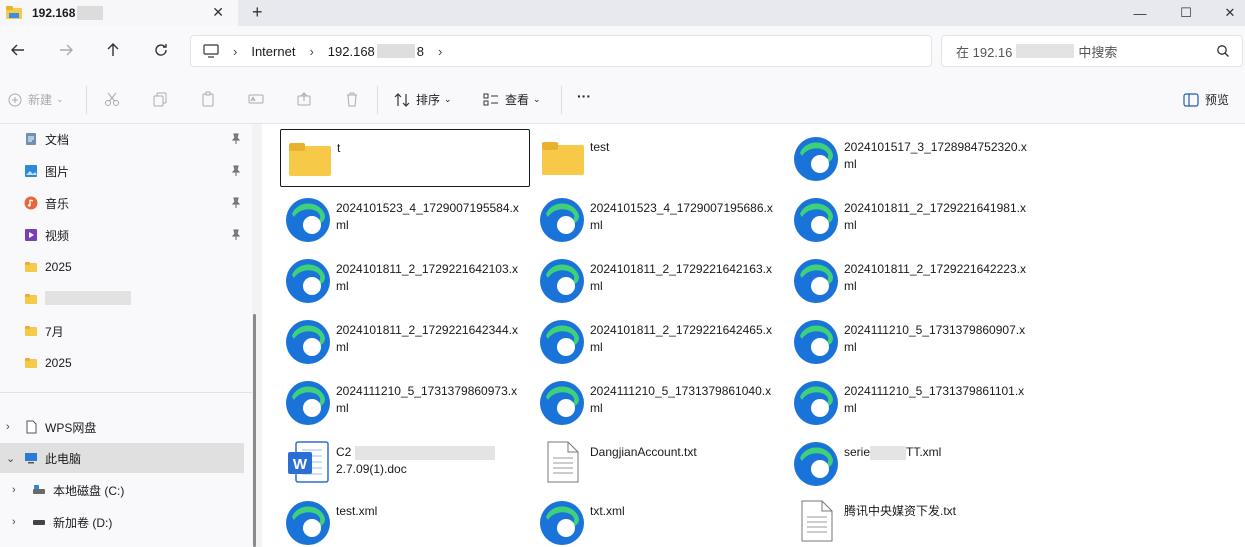 This screenshot has width=1245, height=547. What do you see at coordinates (273, 51) in the screenshot?
I see `breadcrumb-internet: Internet` at bounding box center [273, 51].